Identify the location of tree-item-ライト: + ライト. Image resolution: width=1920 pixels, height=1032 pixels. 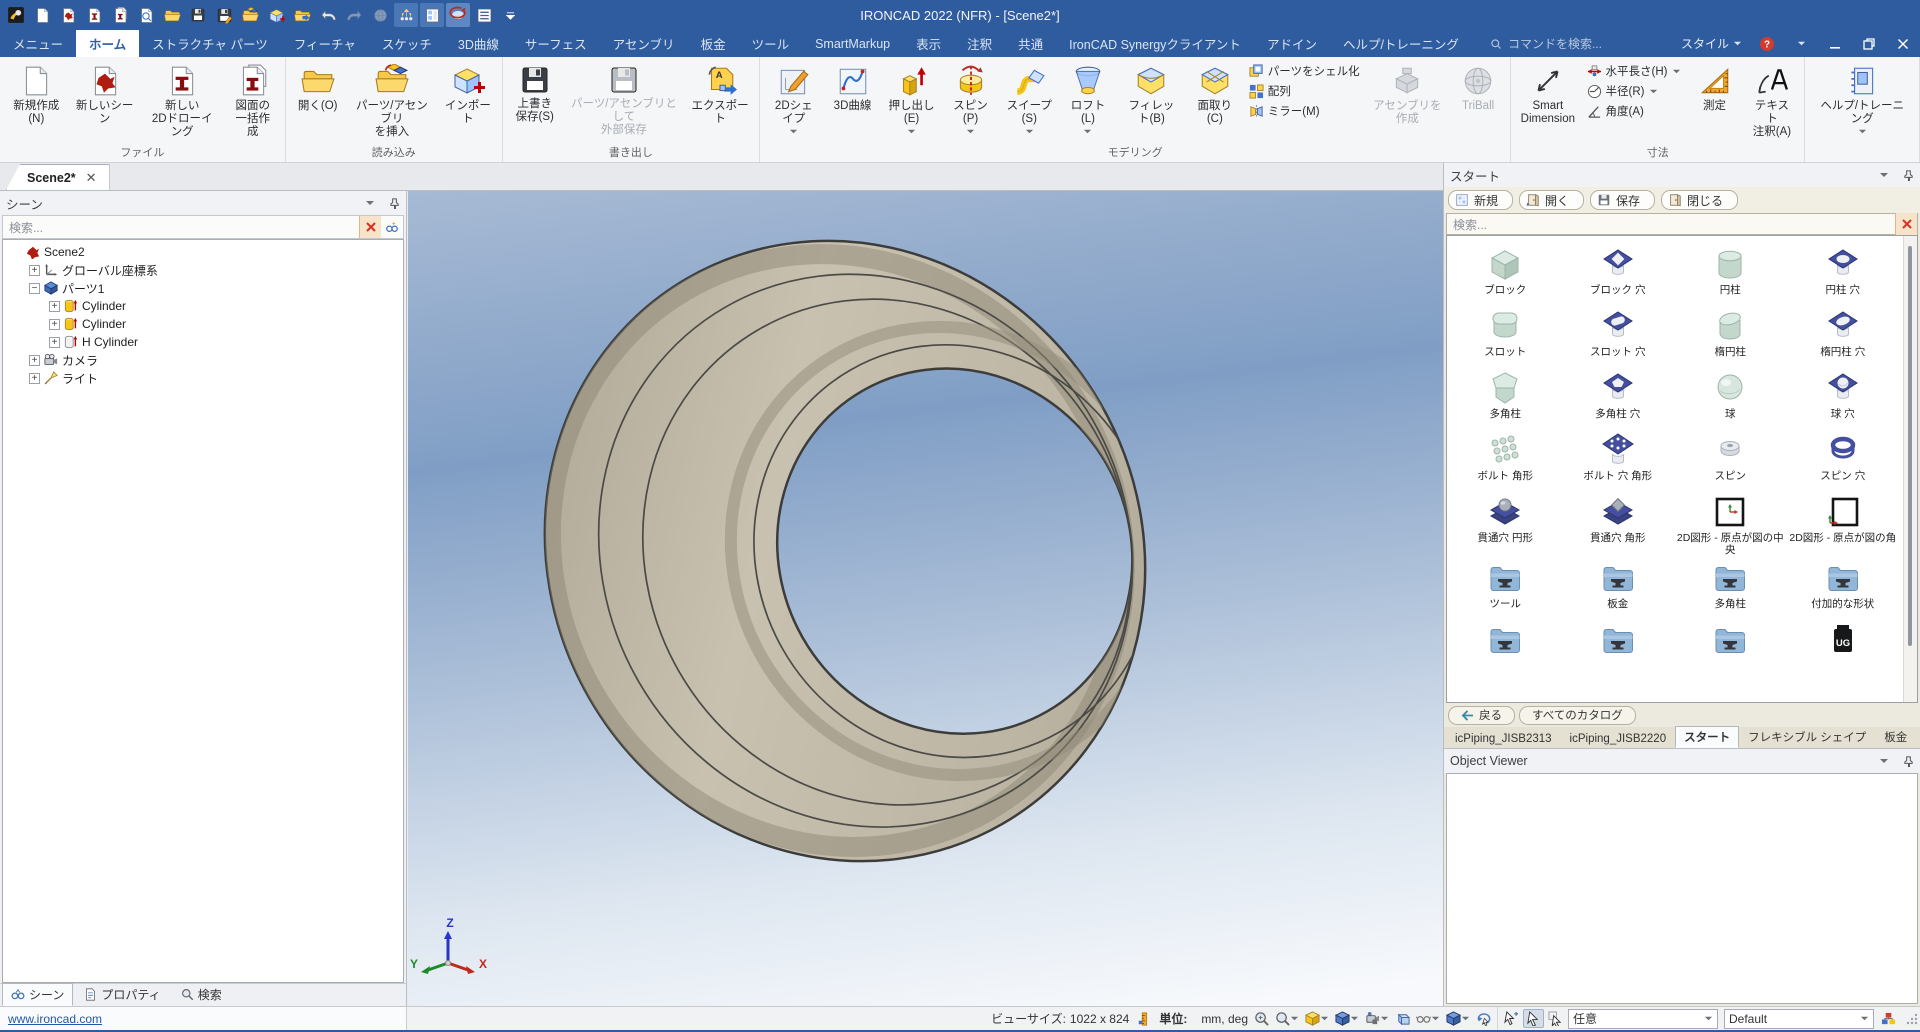
(203, 378).